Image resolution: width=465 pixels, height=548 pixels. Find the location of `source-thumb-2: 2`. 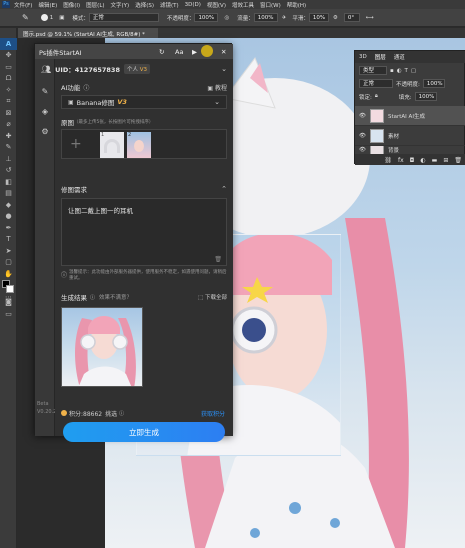

source-thumb-2: 2 is located at coordinates (139, 145).